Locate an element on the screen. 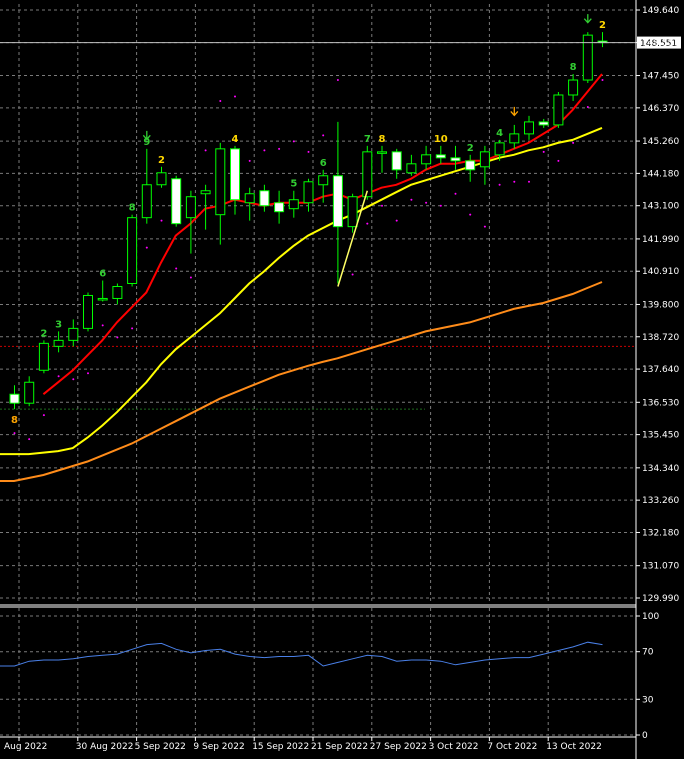 Image resolution: width=684 pixels, height=759 pixels. time-tick-label: Aug 2022 is located at coordinates (25, 747).